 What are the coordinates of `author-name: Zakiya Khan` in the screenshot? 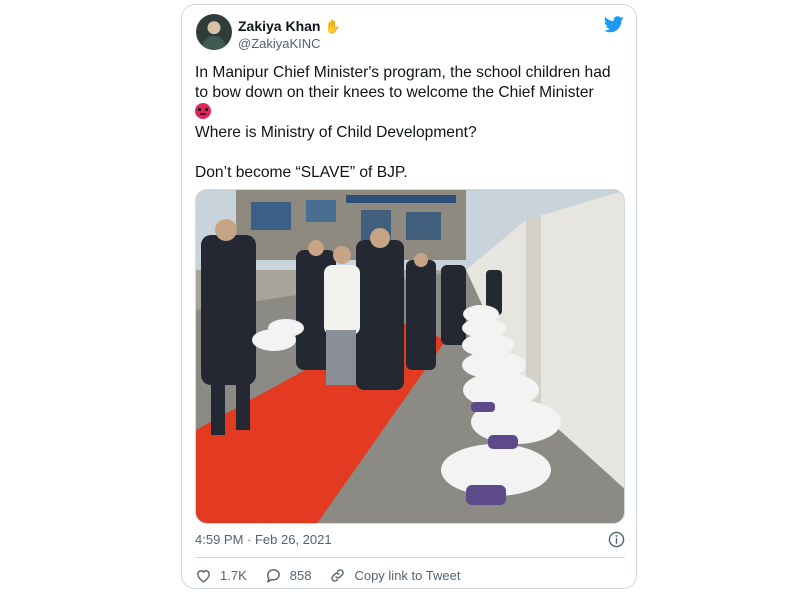 It's located at (279, 26).